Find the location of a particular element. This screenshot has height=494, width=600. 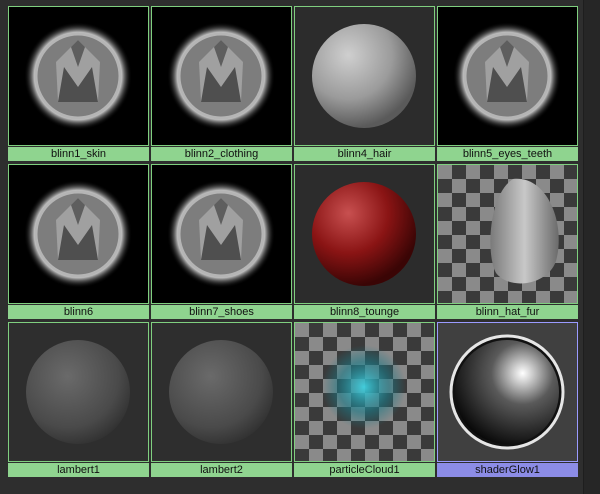

material-tile-blinn1-skin: blinn1_skin is located at coordinates (78, 84).